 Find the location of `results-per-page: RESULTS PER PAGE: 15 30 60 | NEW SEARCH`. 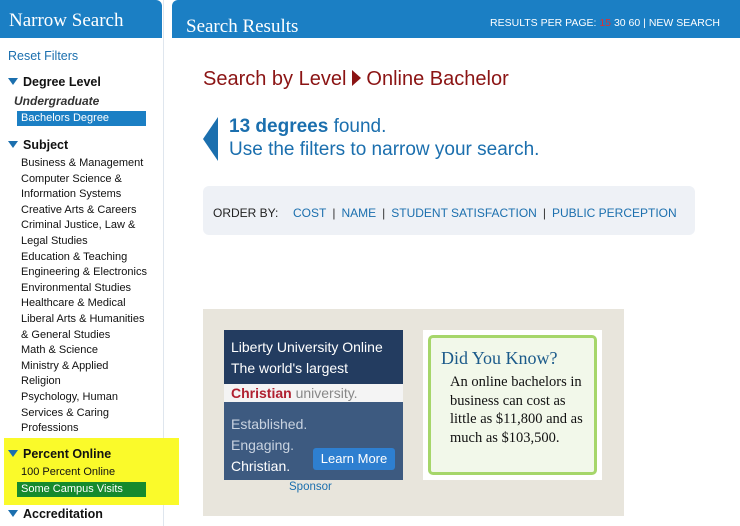

results-per-page: RESULTS PER PAGE: 15 30 60 | NEW SEARCH is located at coordinates (605, 23).